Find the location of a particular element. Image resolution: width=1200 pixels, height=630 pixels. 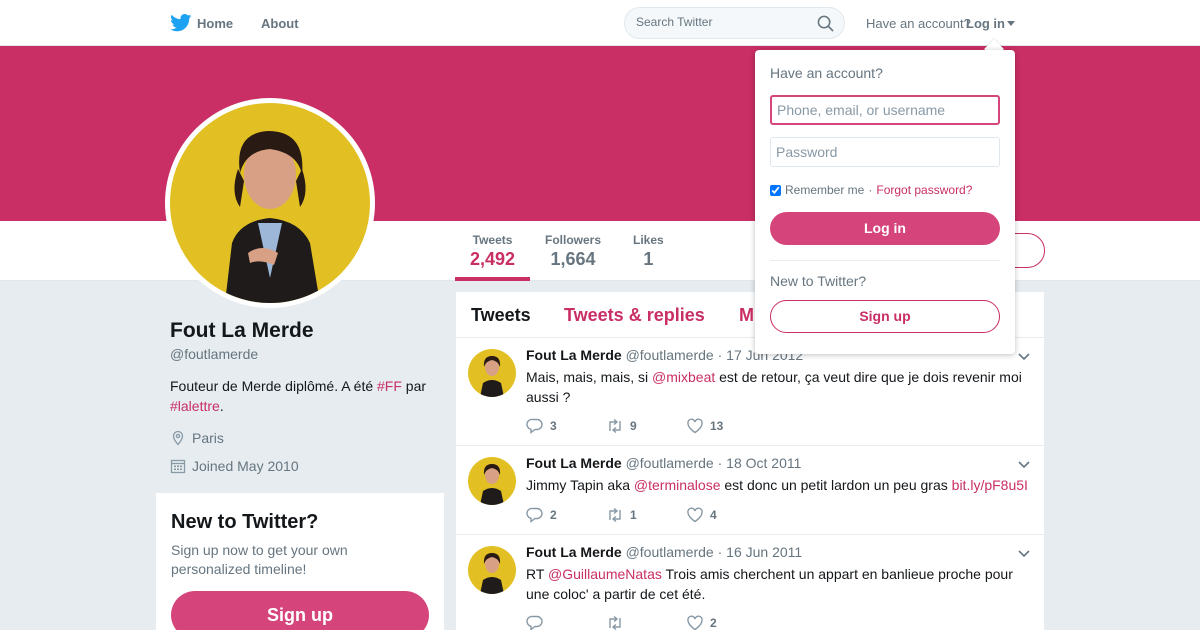

tweet-text-part: Mais, mais, mais, si is located at coordinates (589, 377).